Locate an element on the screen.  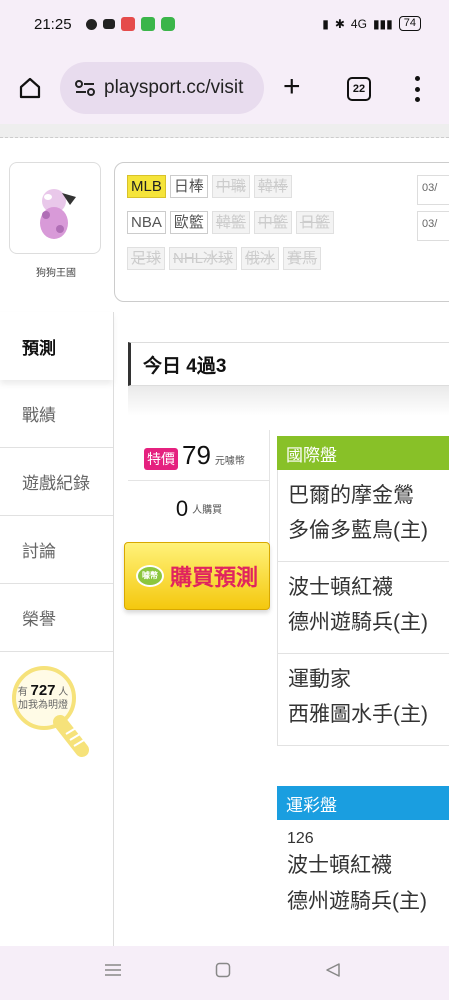
address-bar: playsport.cc/visit is located at coordinates (162, 88).